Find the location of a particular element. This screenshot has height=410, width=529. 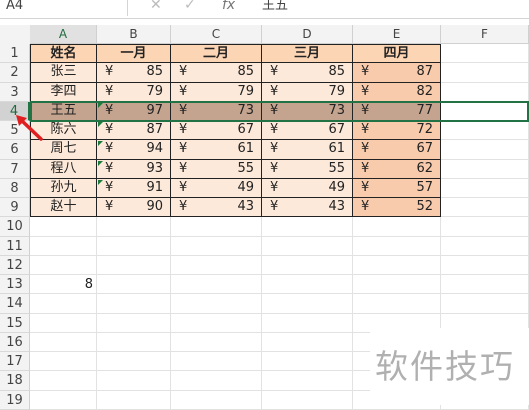

confirm-icon: ✓ is located at coordinates (190, 6).